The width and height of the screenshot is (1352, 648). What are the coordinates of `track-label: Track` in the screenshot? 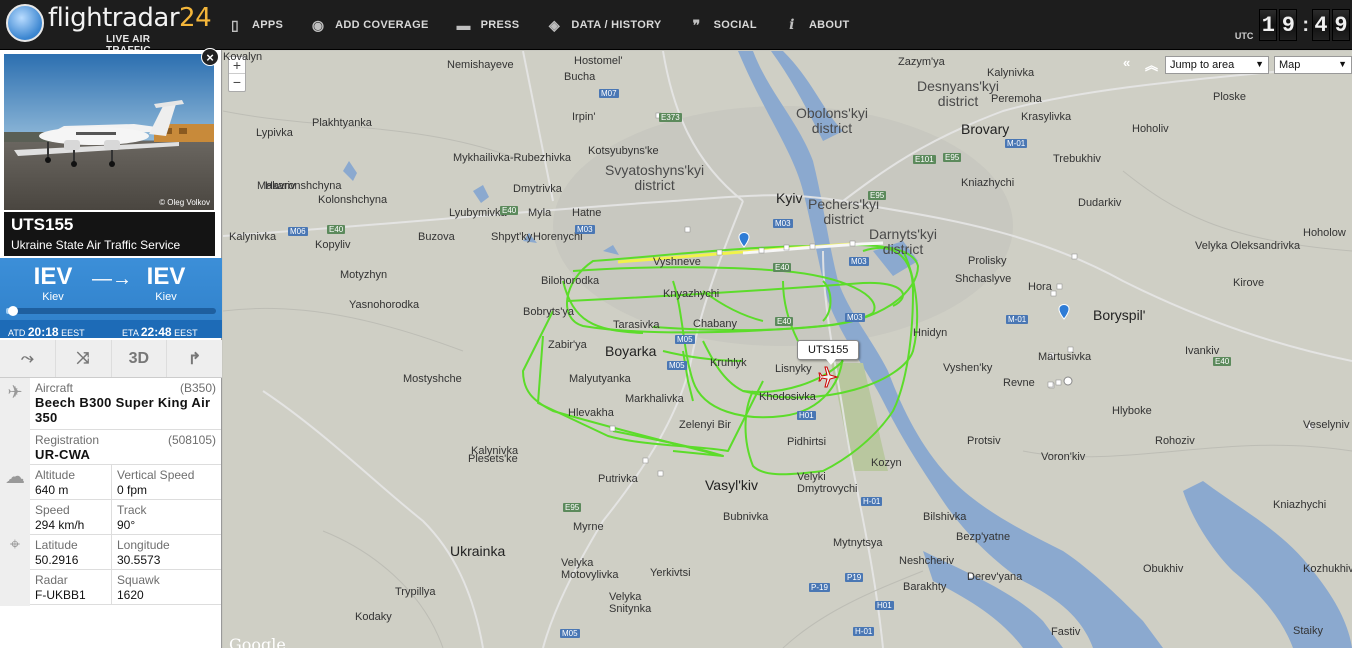 It's located at (132, 510).